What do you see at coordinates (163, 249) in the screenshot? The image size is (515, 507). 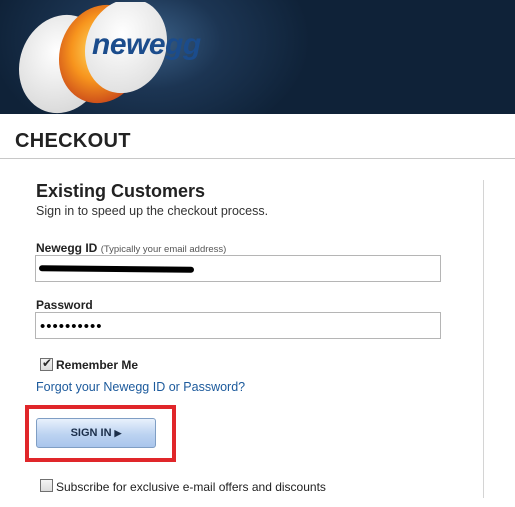 I see `newegg-id-hint: (Typically your email address)` at bounding box center [163, 249].